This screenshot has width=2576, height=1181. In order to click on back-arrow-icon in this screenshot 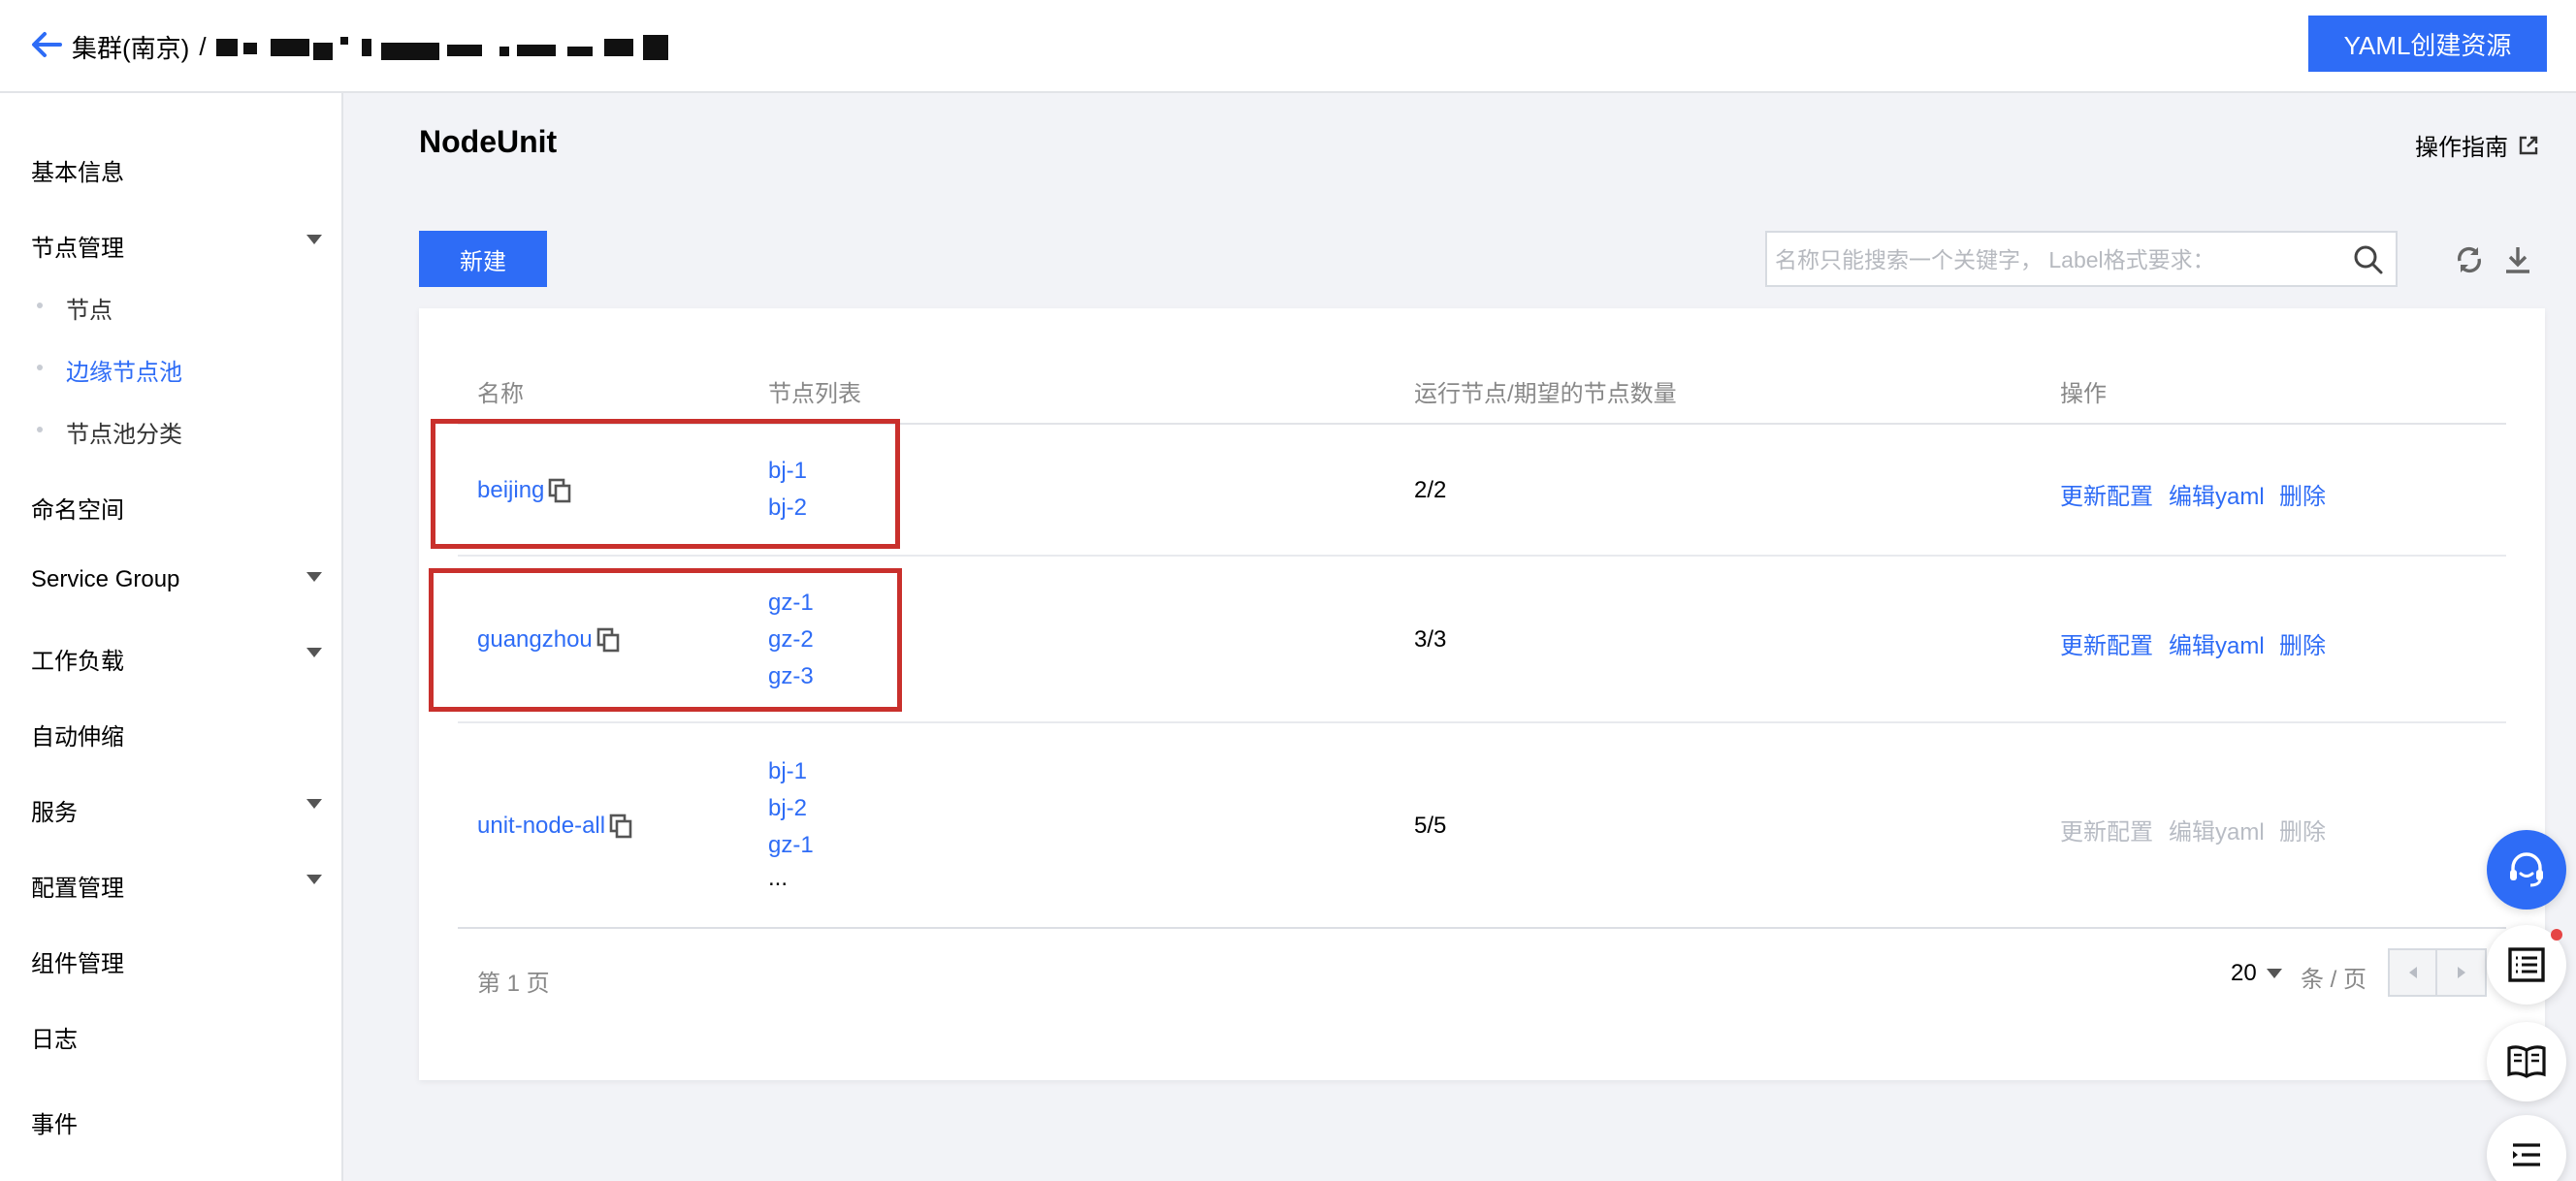, I will do `click(46, 44)`.